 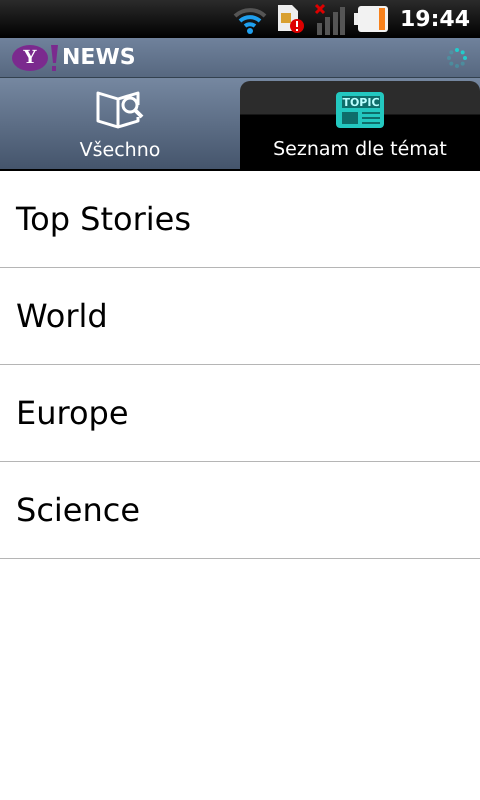 I want to click on tab: TOPIC Seznam dle témat, so click(x=360, y=125).